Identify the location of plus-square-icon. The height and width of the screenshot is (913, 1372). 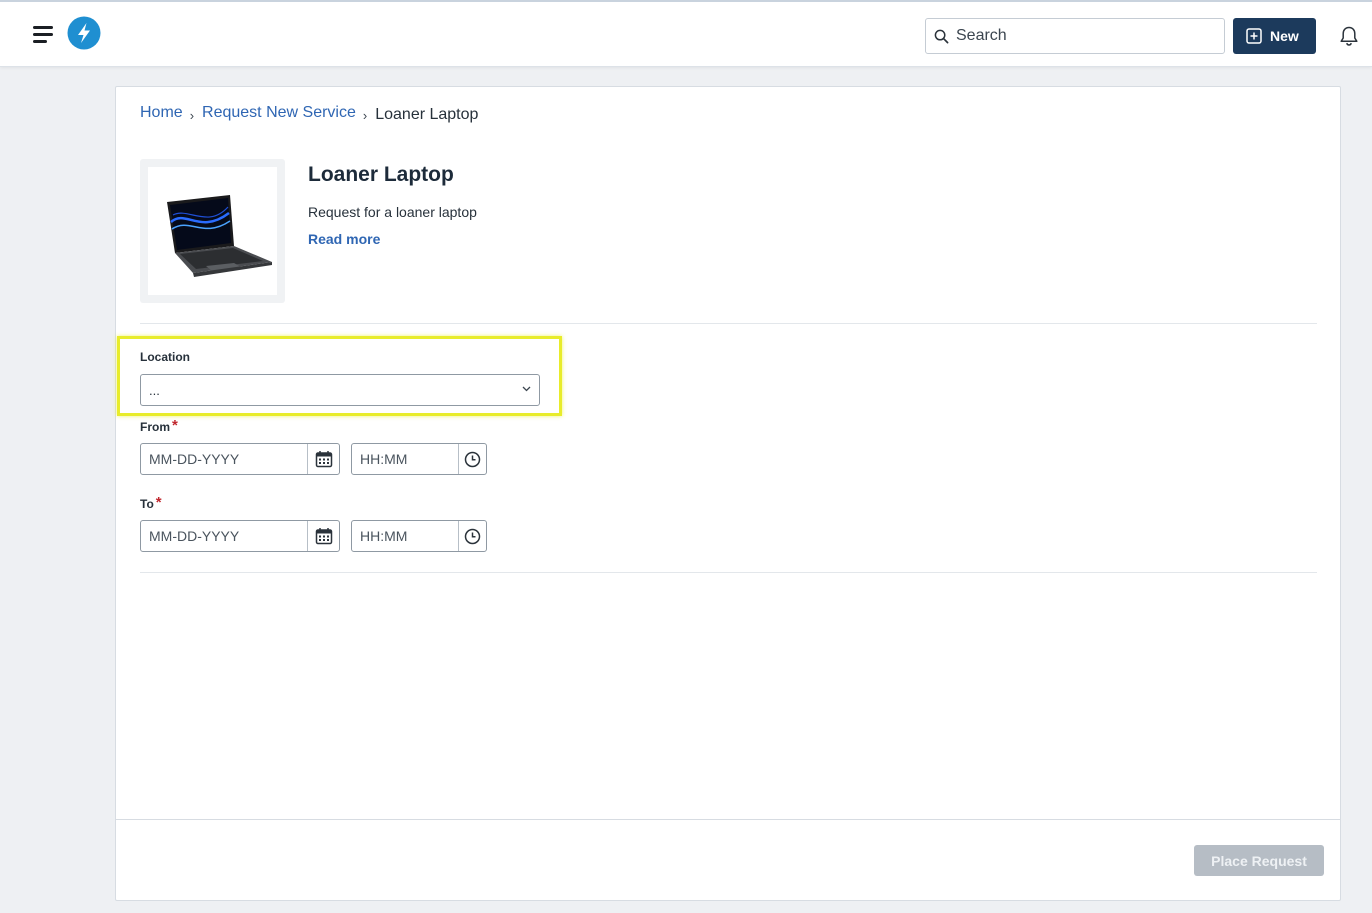
(1254, 36).